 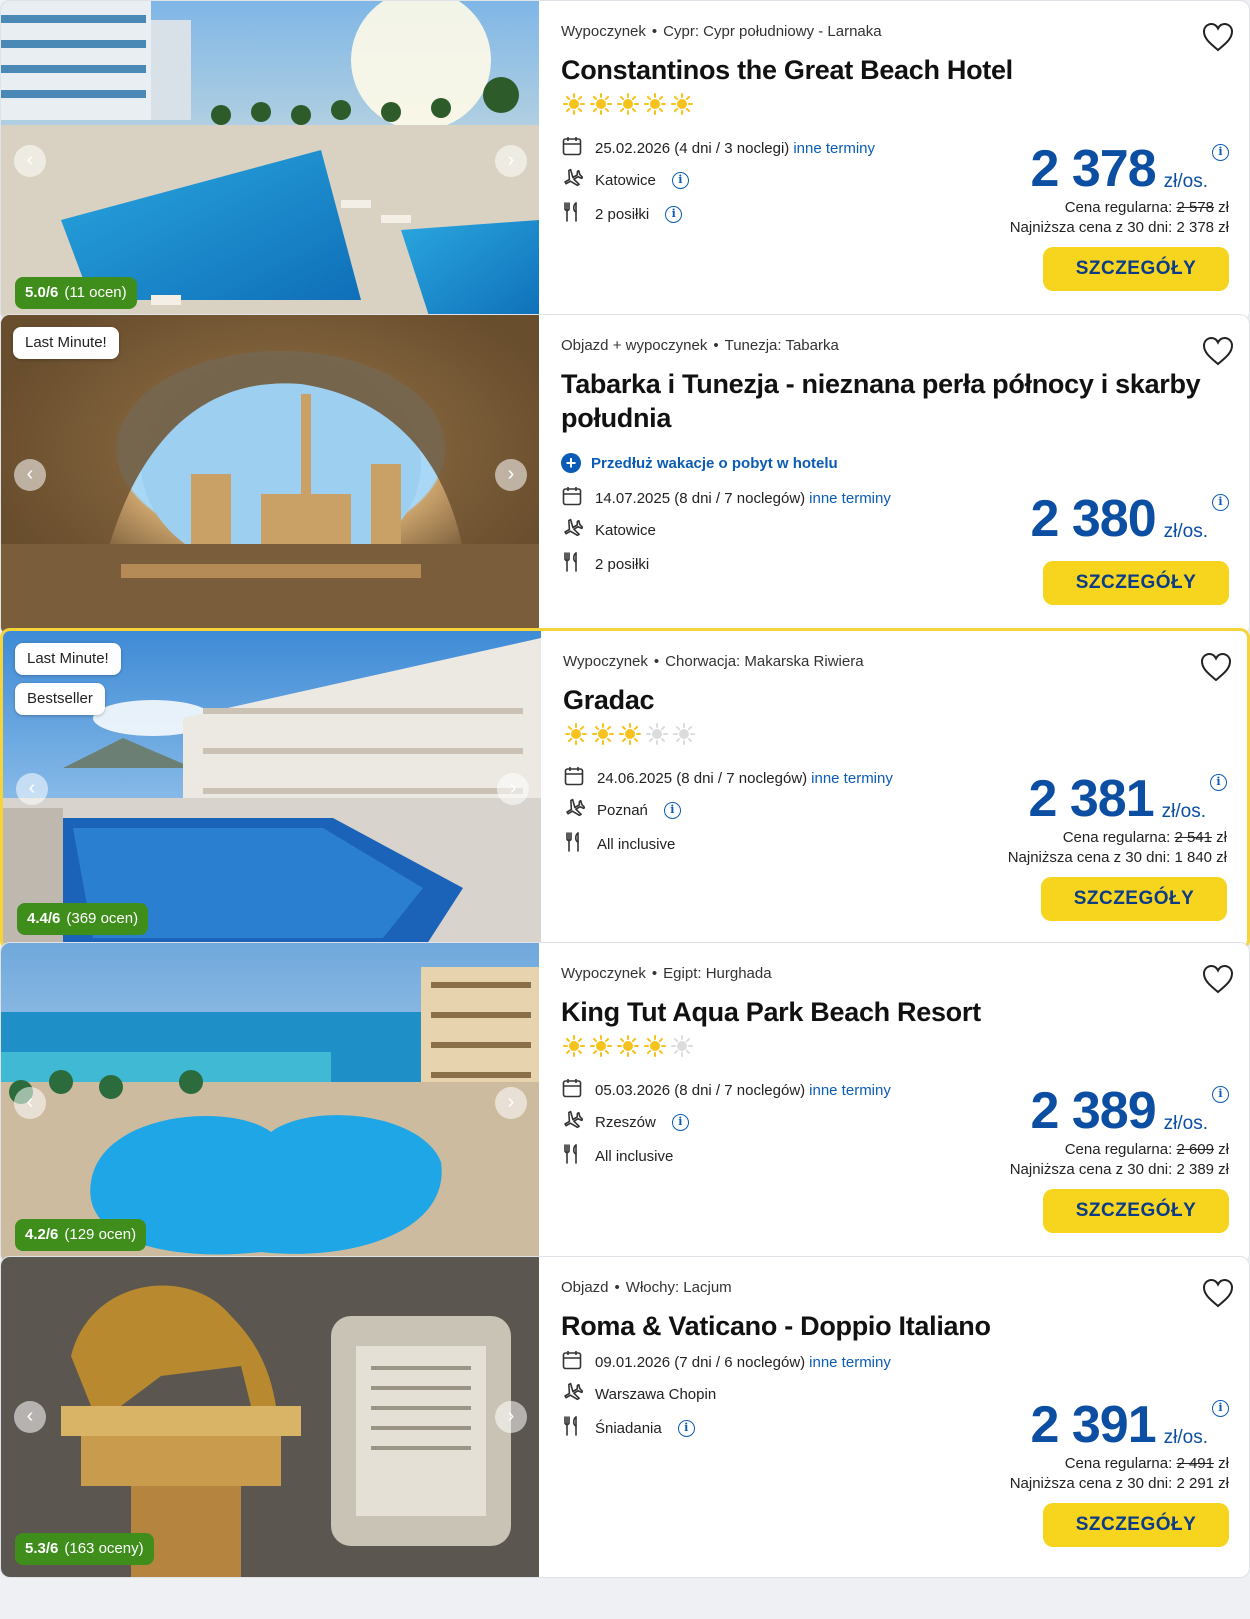 What do you see at coordinates (622, 810) in the screenshot?
I see `departure-row: Poznań i` at bounding box center [622, 810].